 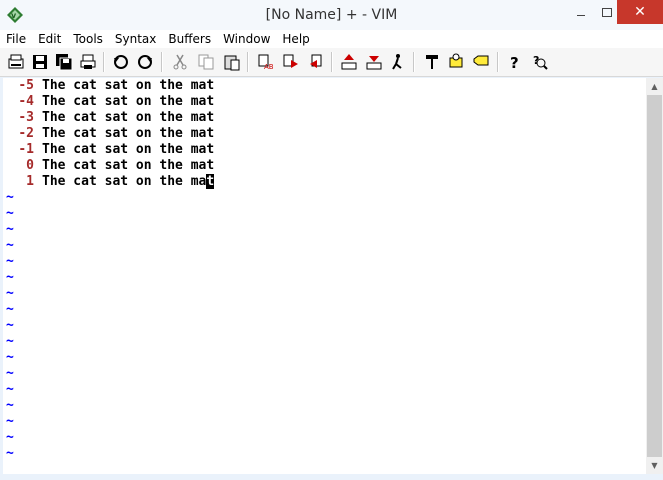 What do you see at coordinates (16, 62) in the screenshot?
I see `open-icon` at bounding box center [16, 62].